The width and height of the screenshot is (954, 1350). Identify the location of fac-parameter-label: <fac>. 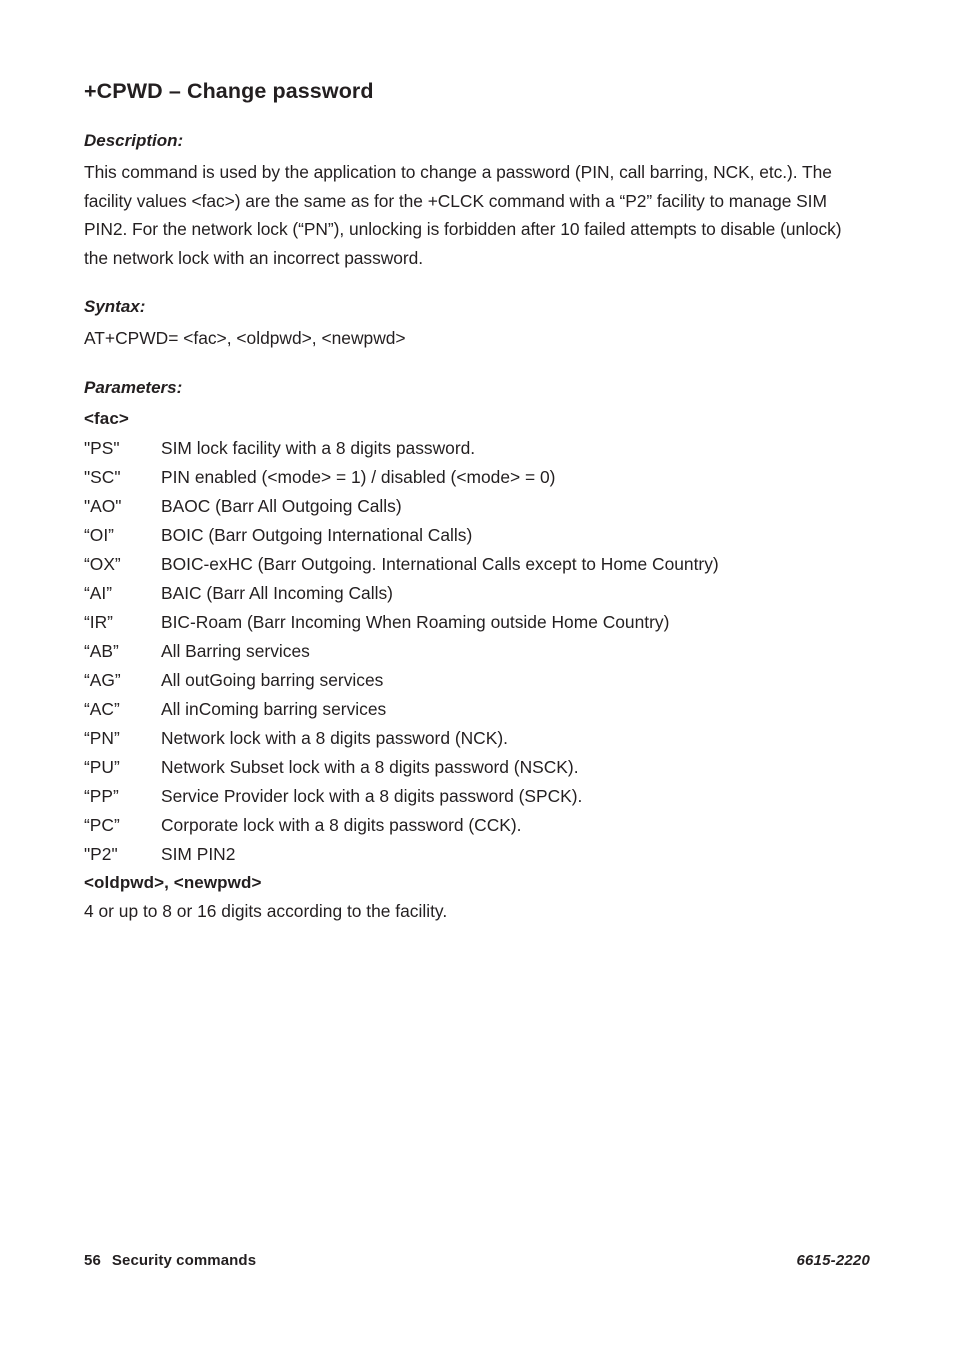
(106, 418).